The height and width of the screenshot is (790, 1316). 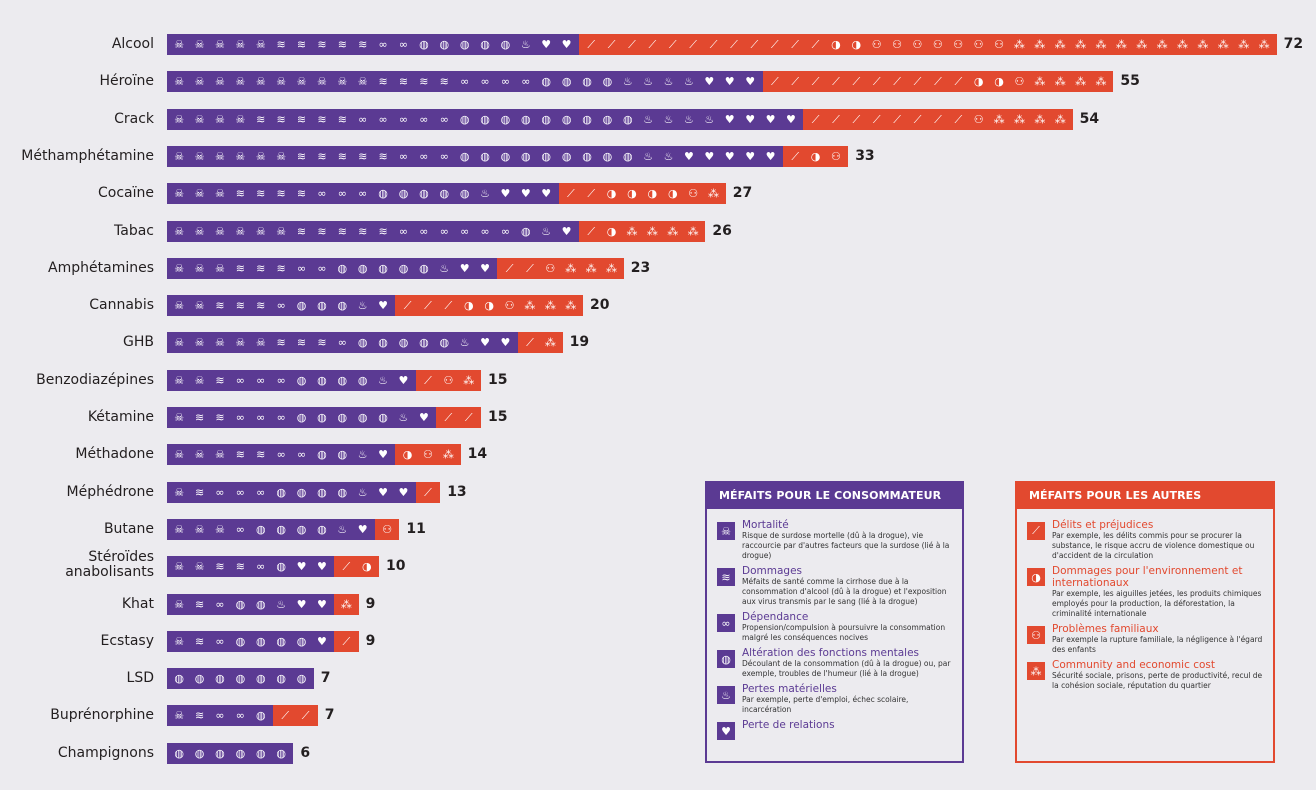 I want to click on bar-segment-others: ⟋ ⟋ ⟋ ◑ ◑ ⚇ ⁂ ⁂ ⁂, so click(x=489, y=306).